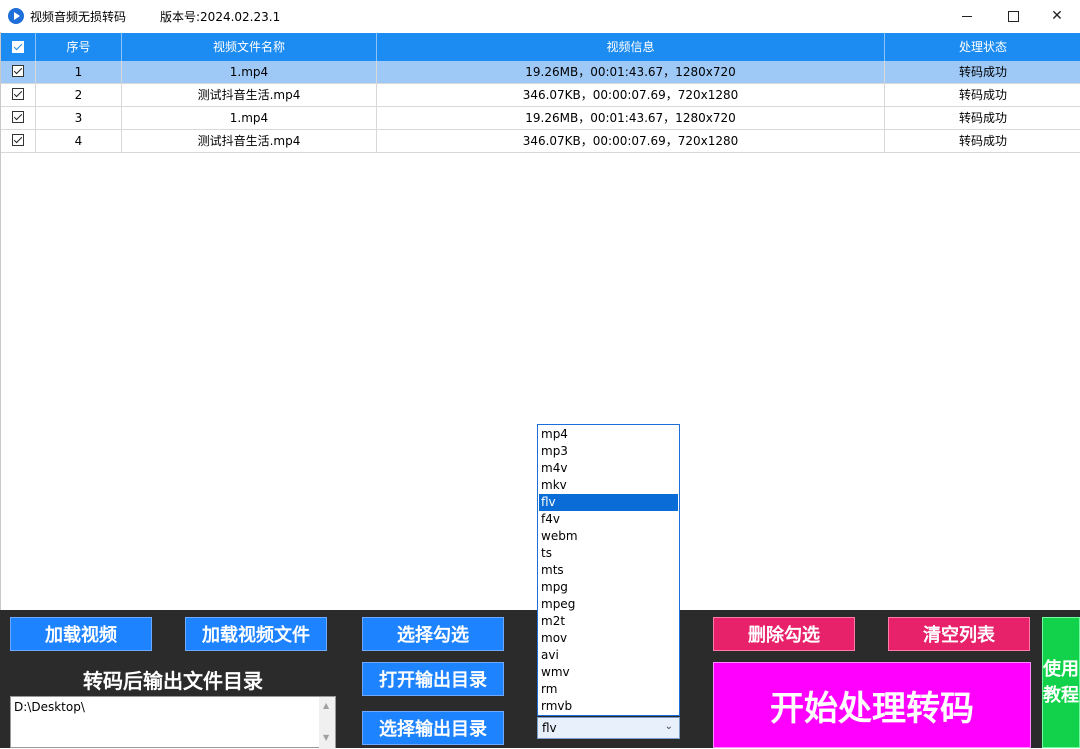 The image size is (1080, 749). Describe the element at coordinates (668, 726) in the screenshot. I see `chevron-down-icon: ⌄` at that location.